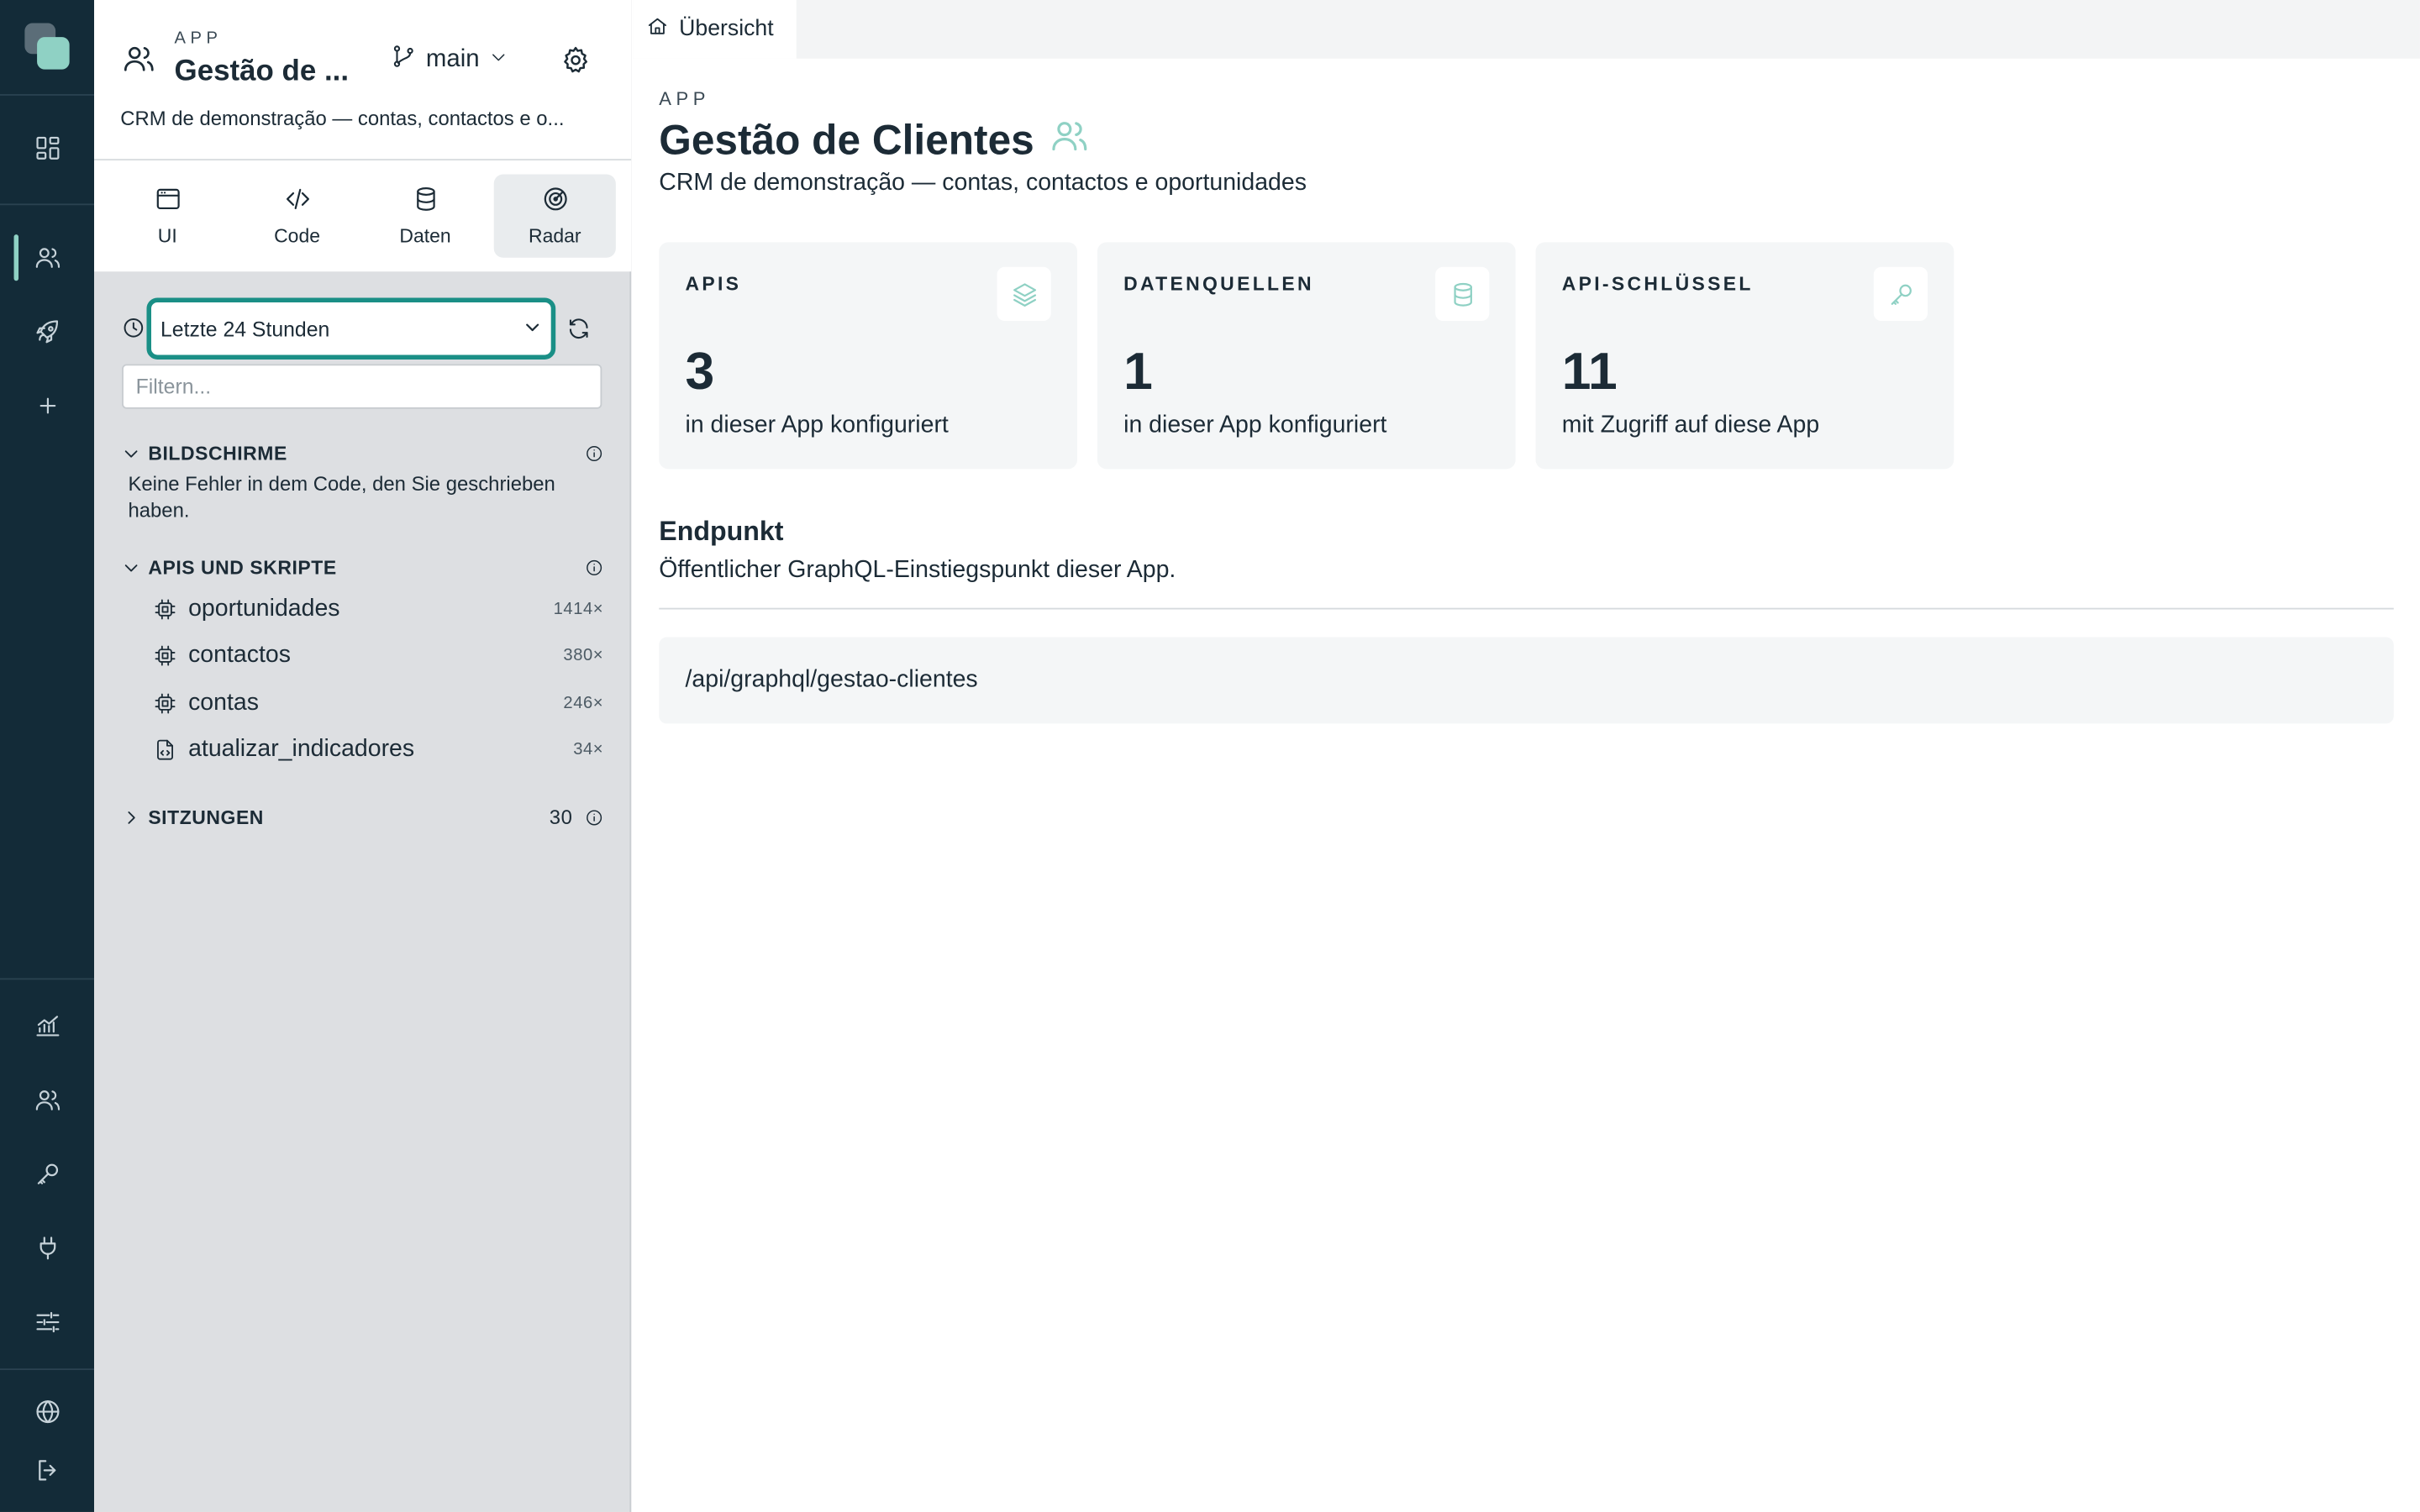 The width and height of the screenshot is (2420, 1512). What do you see at coordinates (218, 454) in the screenshot?
I see `section-title: BILDSCHIRME` at bounding box center [218, 454].